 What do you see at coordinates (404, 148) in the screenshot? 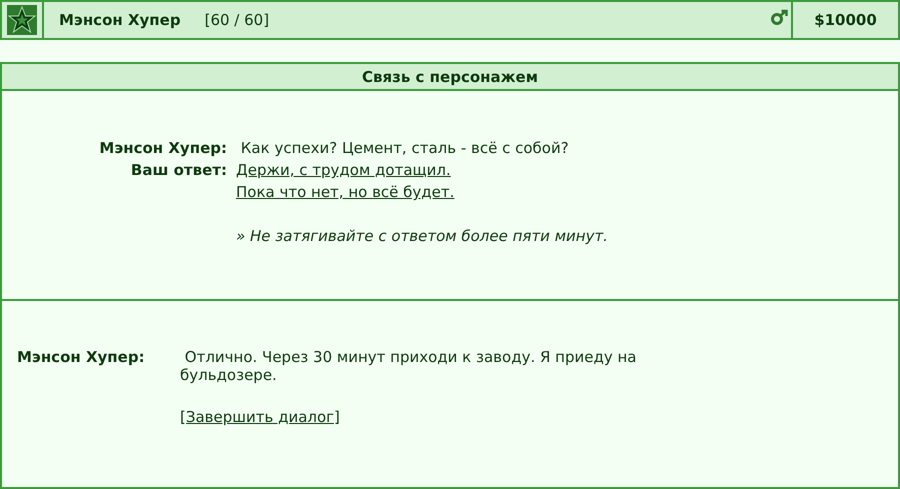
I see `speaker-message: Как успехи? Цемент, сталь - всё с собой?` at bounding box center [404, 148].